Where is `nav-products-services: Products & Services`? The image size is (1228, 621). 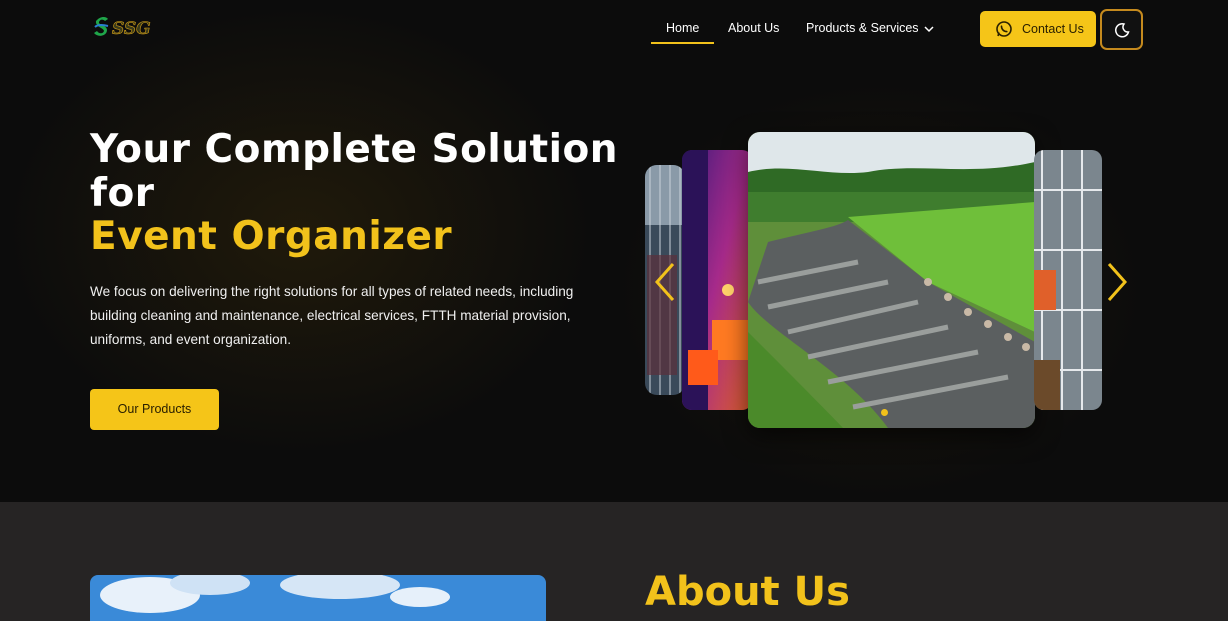
nav-products-services: Products & Services is located at coordinates (862, 28).